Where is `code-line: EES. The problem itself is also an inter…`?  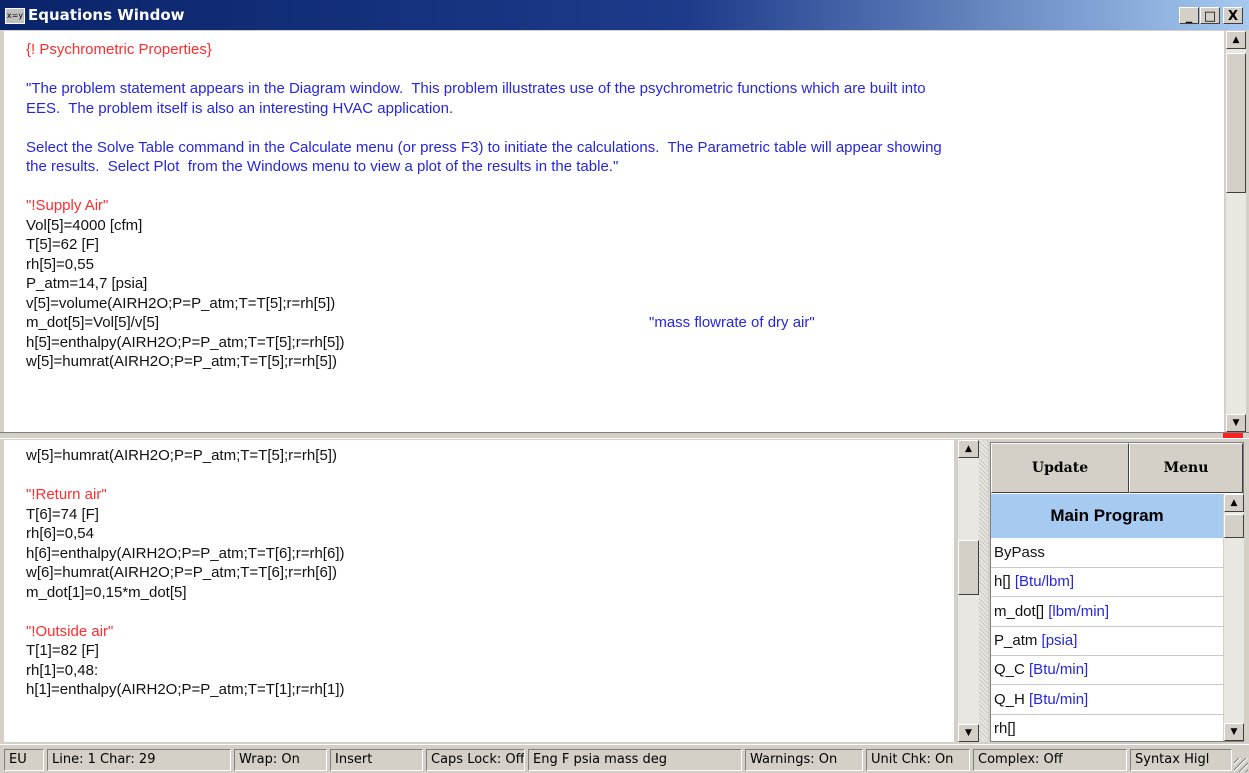 code-line: EES. The problem itself is also an inter… is located at coordinates (625, 109).